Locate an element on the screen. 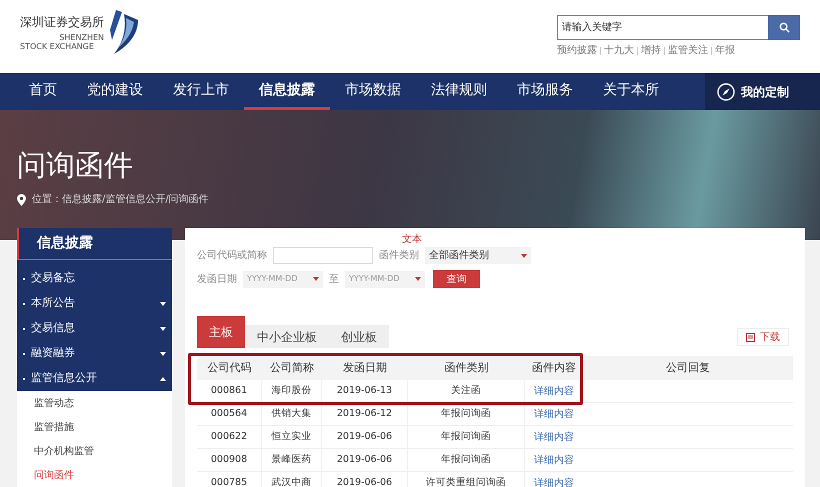 The height and width of the screenshot is (487, 820). table-cell: 2019-06-12 is located at coordinates (365, 414).